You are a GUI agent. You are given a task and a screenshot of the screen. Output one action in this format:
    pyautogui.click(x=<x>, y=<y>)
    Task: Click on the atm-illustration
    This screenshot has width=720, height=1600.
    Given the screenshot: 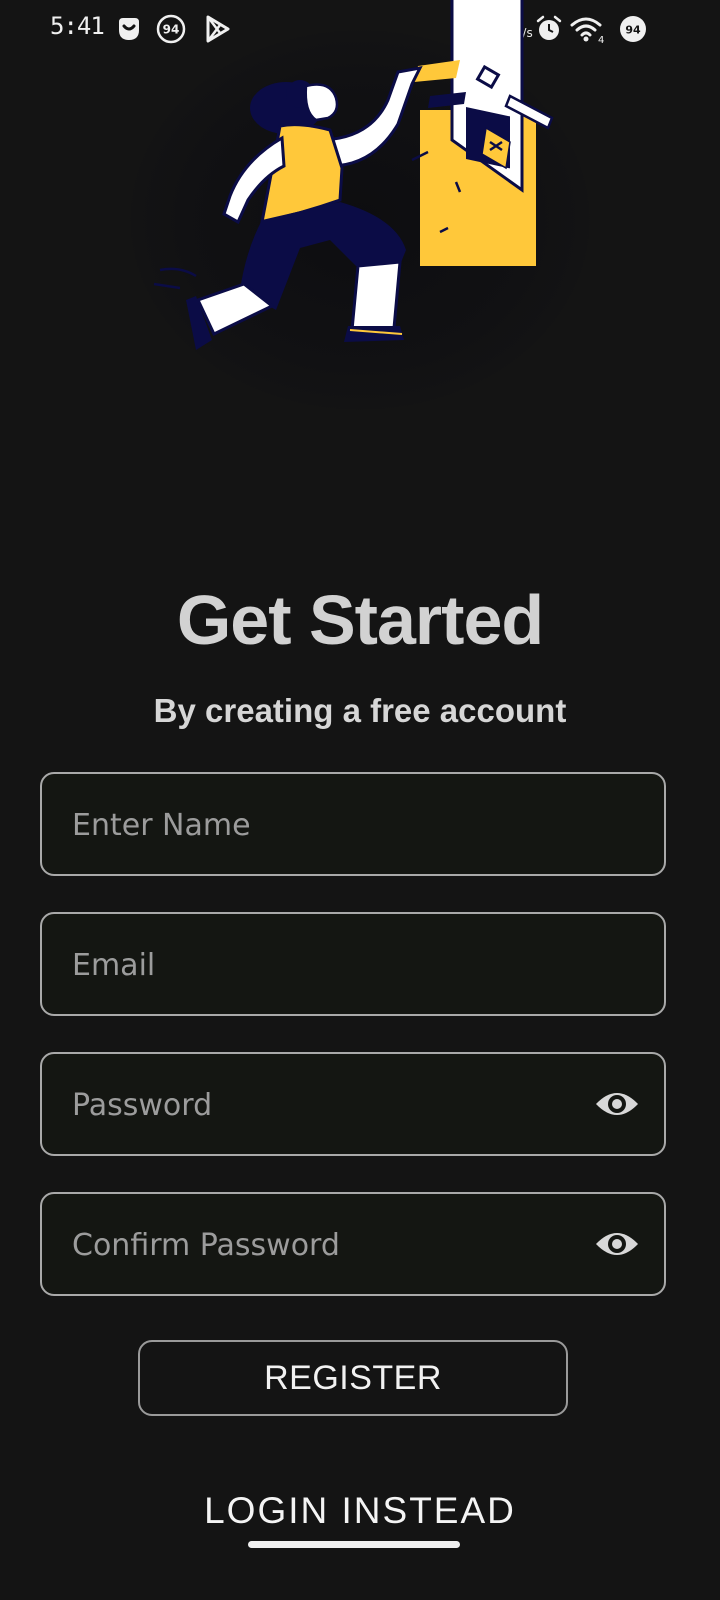 What is the action you would take?
    pyautogui.click(x=353, y=175)
    